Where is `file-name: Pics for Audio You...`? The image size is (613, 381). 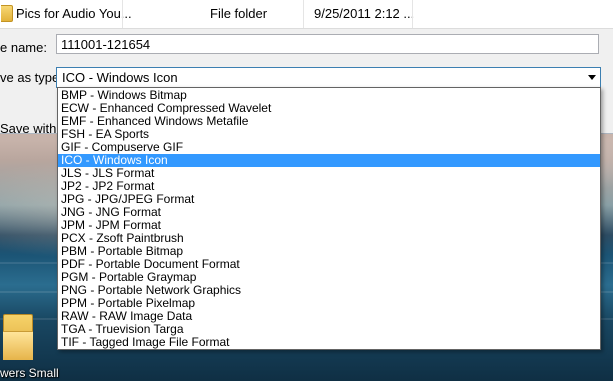 file-name: Pics for Audio You... is located at coordinates (74, 13).